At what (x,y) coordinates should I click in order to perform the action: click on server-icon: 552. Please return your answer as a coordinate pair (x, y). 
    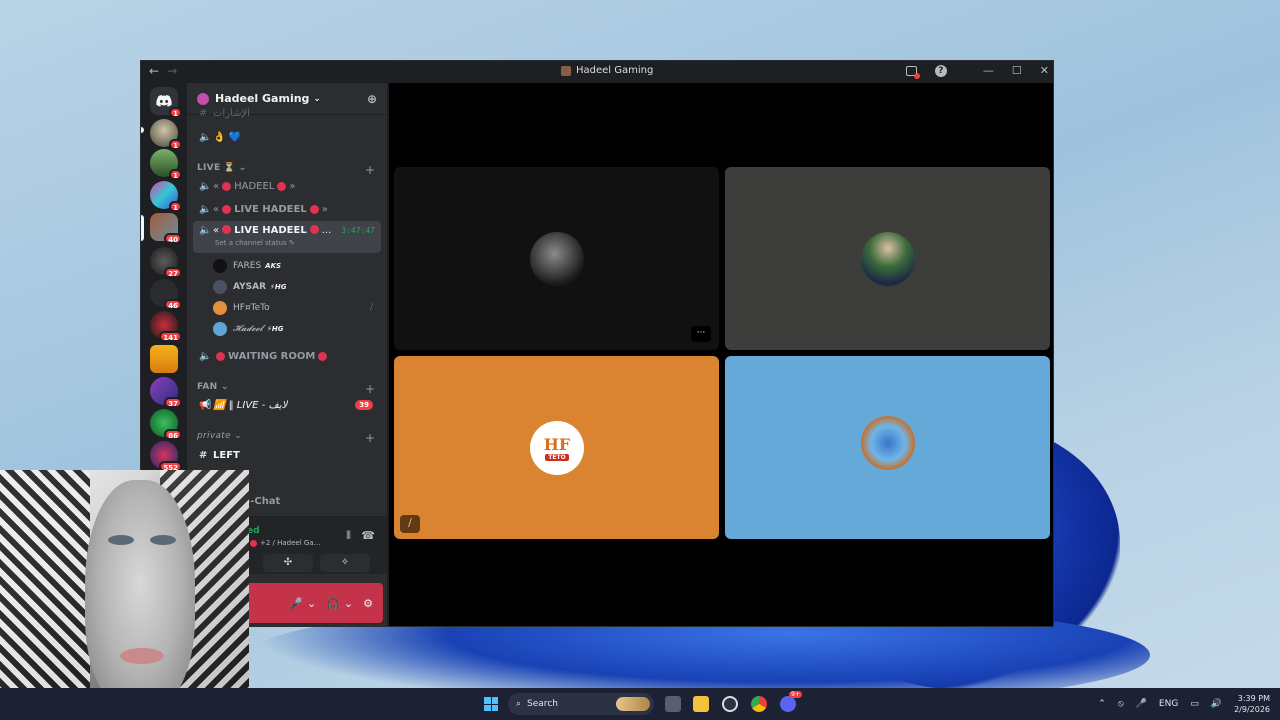
    Looking at the image, I should click on (166, 456).